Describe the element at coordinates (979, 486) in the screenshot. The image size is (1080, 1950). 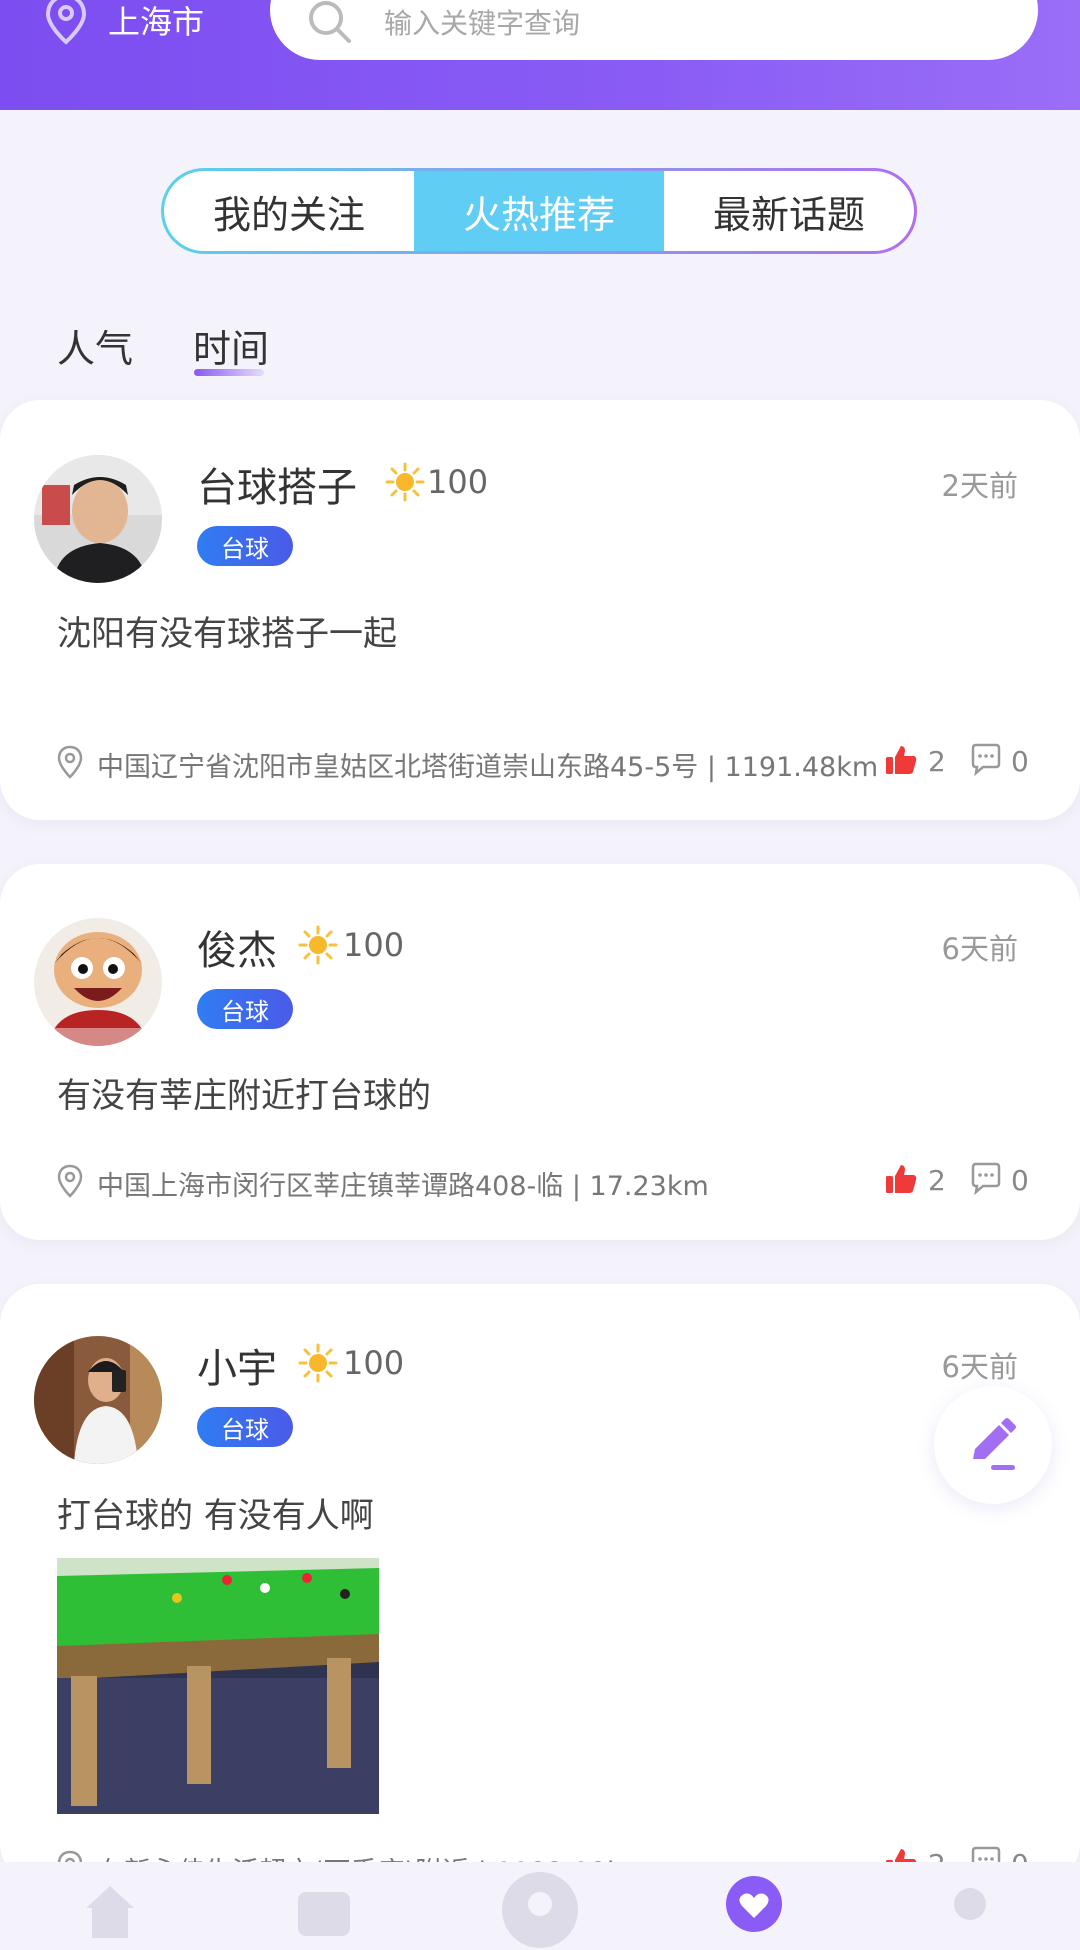
I see `post-time: 2天前` at that location.